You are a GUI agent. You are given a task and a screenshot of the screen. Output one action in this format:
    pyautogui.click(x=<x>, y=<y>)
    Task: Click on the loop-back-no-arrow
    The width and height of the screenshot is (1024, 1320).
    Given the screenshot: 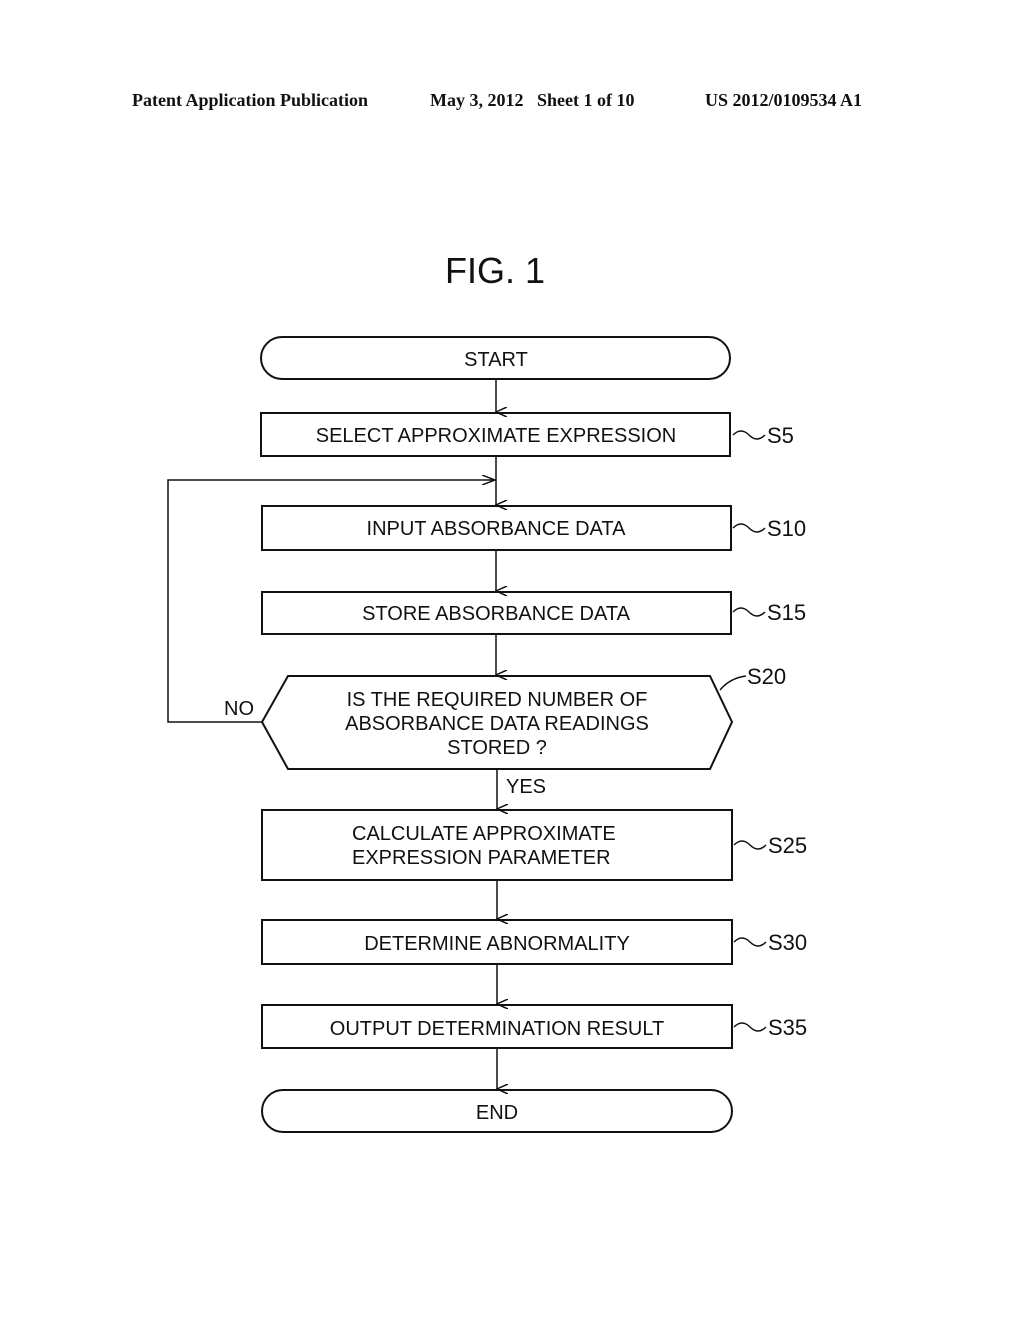 What is the action you would take?
    pyautogui.click(x=331, y=601)
    